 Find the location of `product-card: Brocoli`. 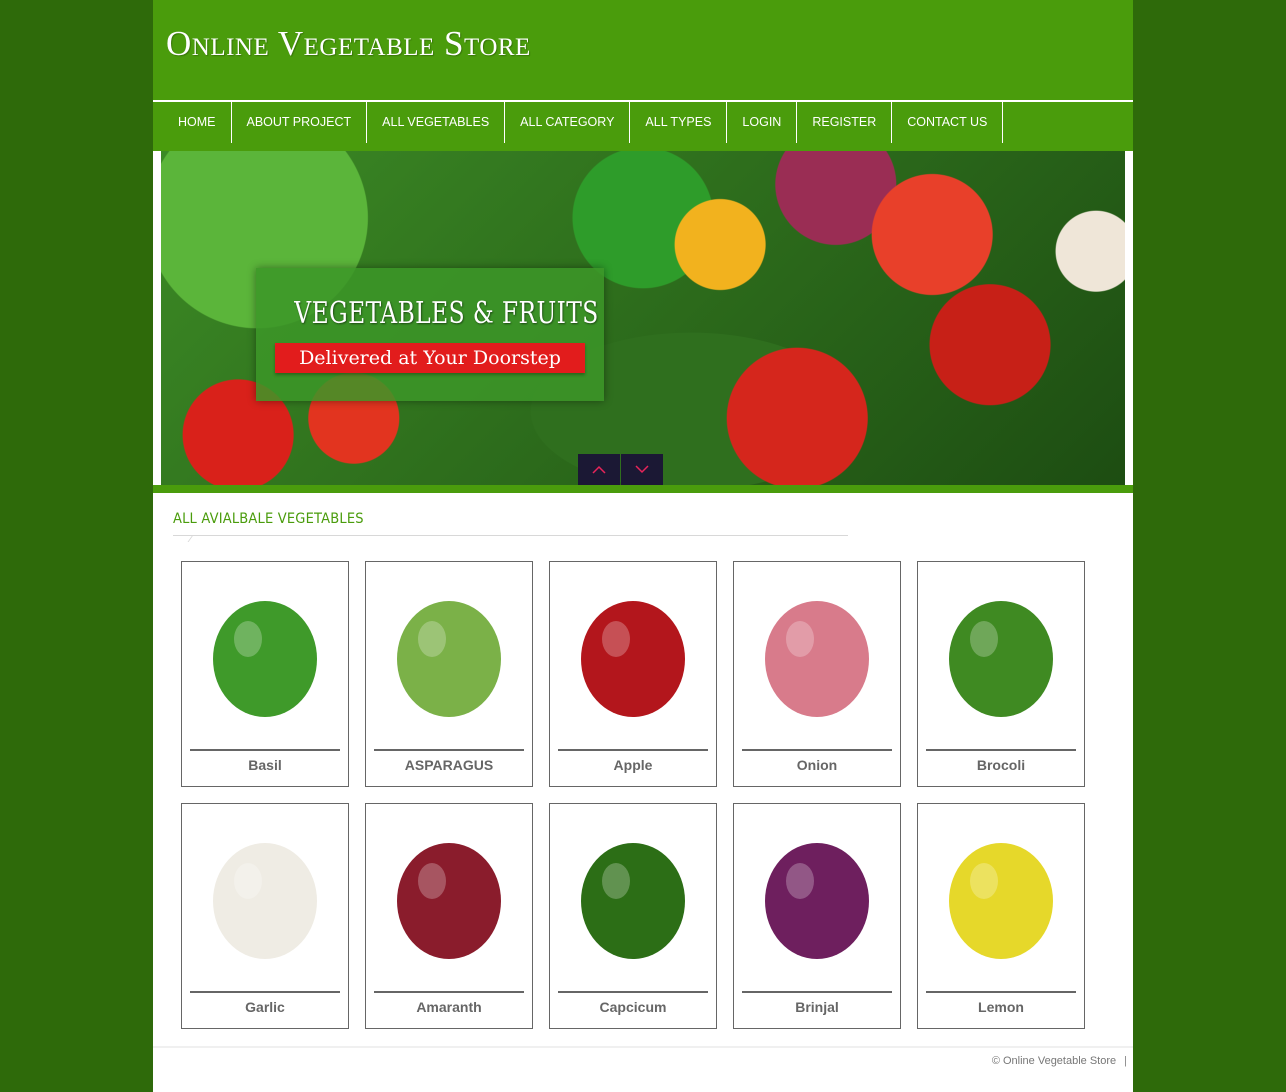

product-card: Brocoli is located at coordinates (1001, 674).